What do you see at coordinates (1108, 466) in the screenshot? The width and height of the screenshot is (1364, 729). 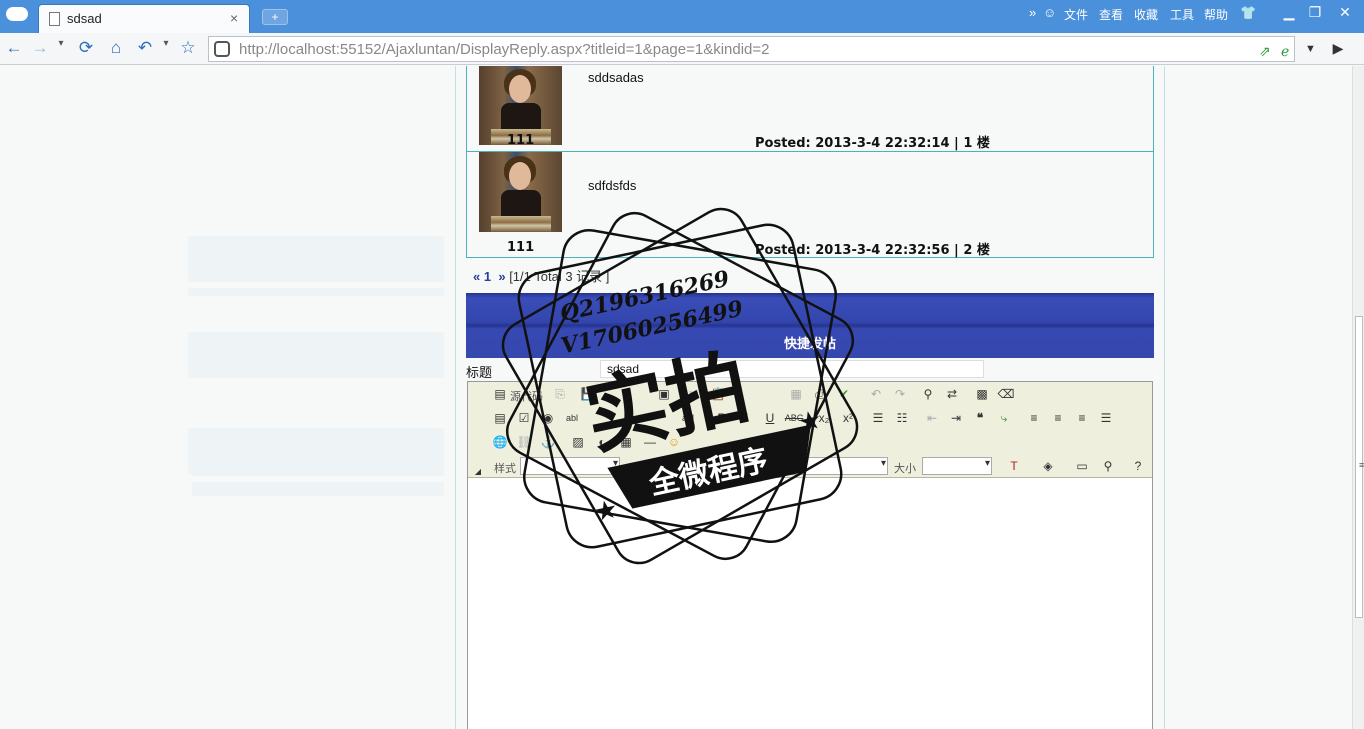 I see `preview-icon: ⚲` at bounding box center [1108, 466].